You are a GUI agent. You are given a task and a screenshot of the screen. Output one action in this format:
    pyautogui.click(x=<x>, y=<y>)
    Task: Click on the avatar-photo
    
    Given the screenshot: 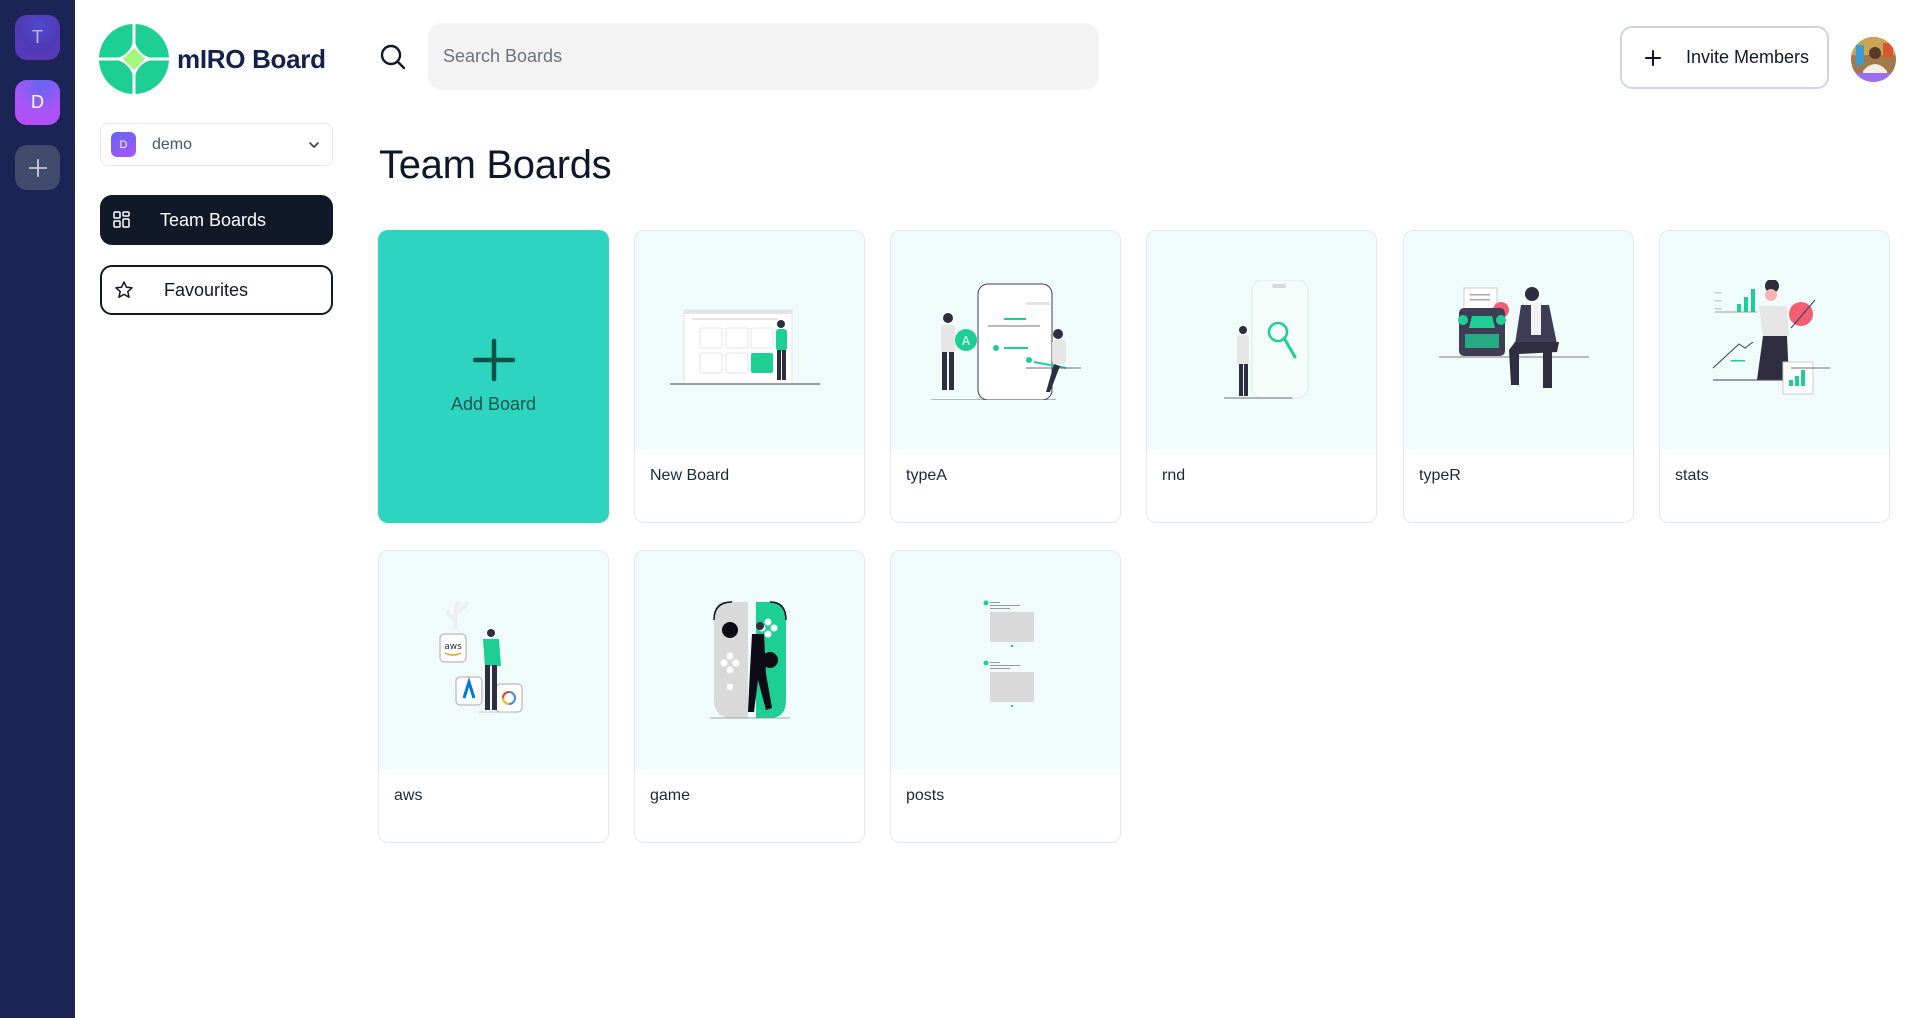 What is the action you would take?
    pyautogui.click(x=1873, y=59)
    